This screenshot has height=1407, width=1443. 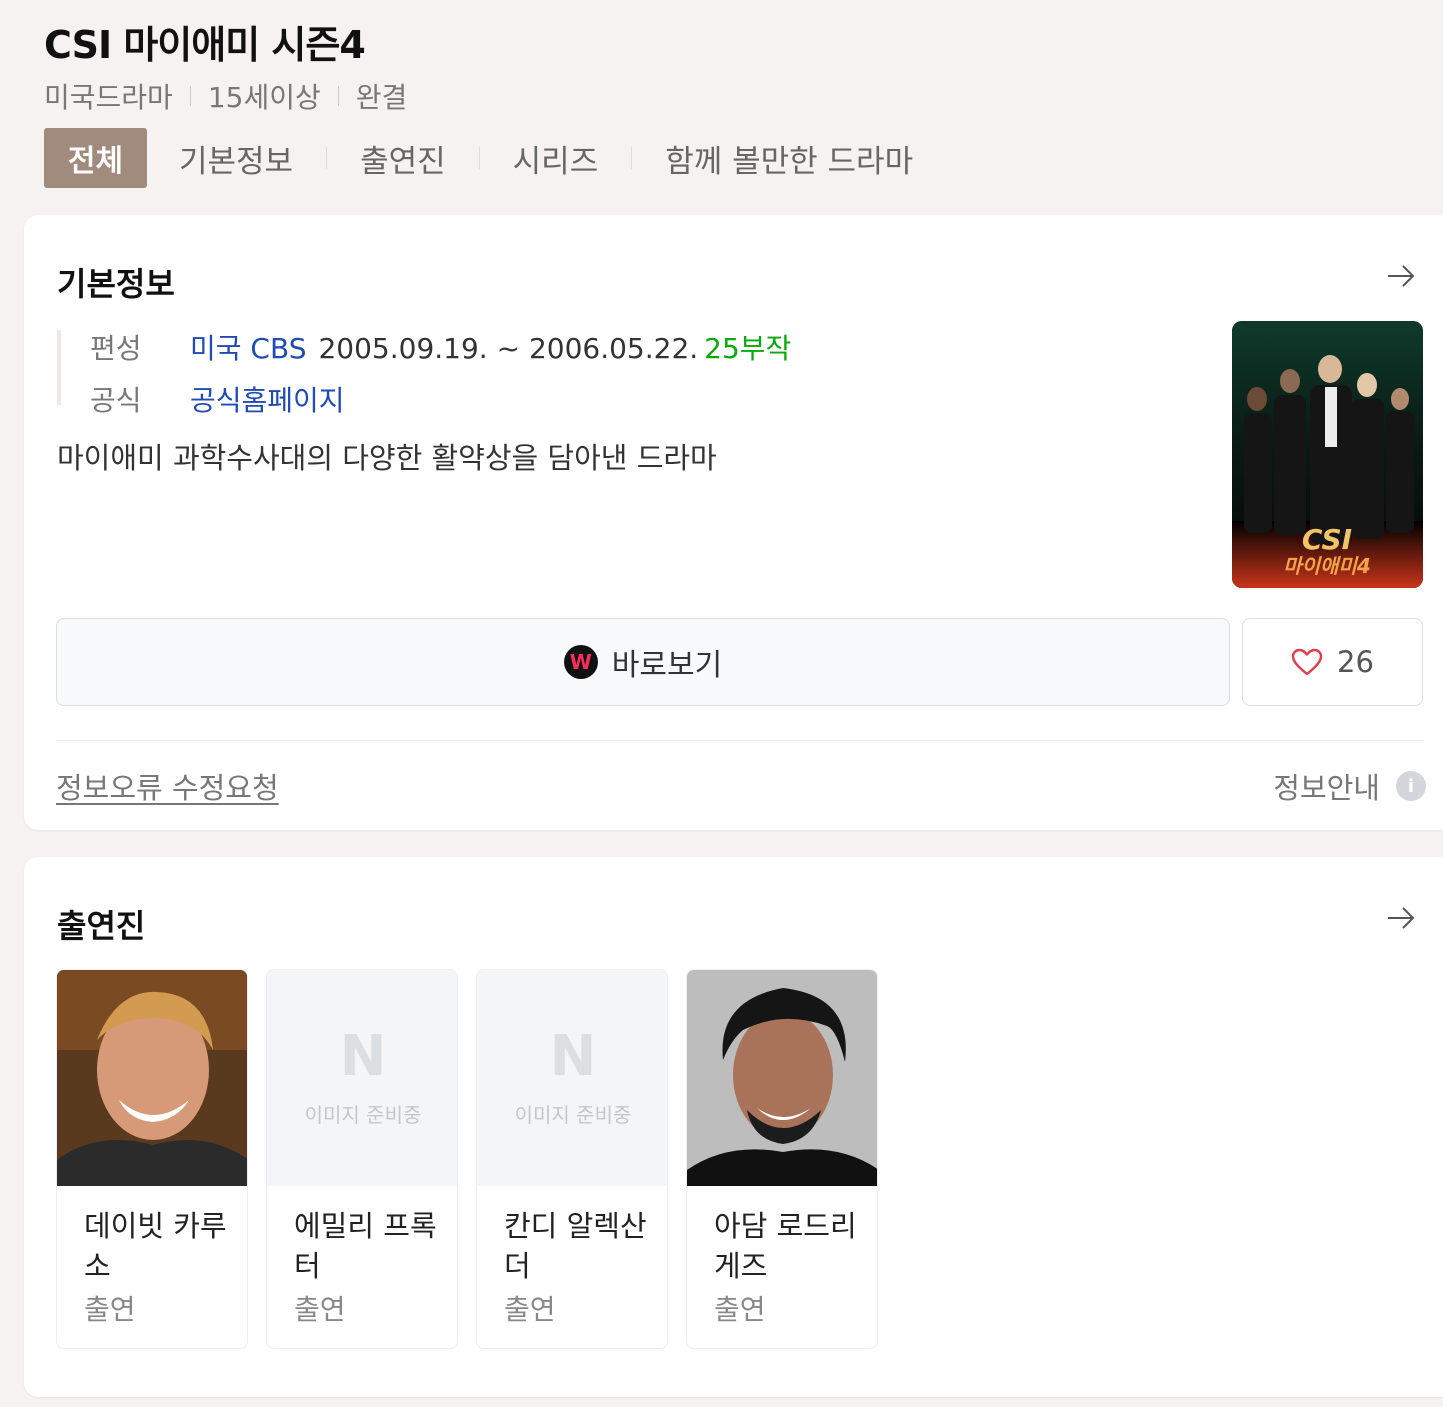 I want to click on network-link: 미국 CBS, so click(x=248, y=348).